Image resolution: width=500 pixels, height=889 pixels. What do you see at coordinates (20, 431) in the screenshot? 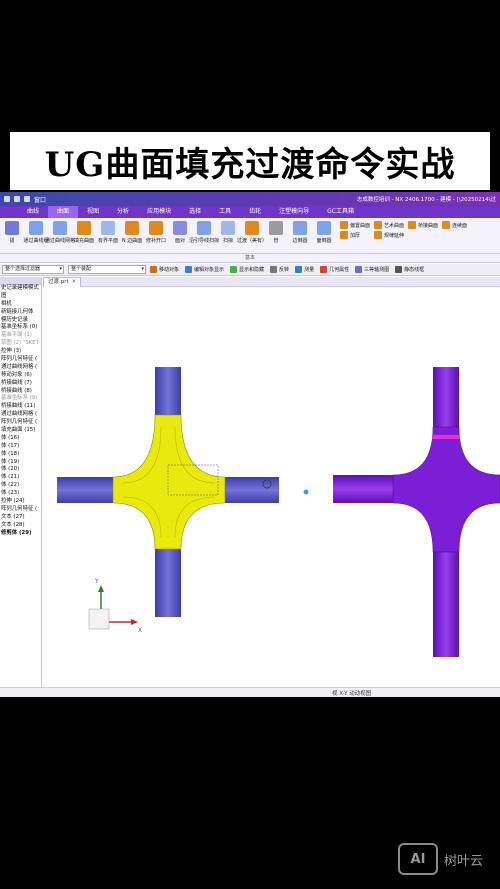
I see `navigator-row: 填充曲面 (15)` at bounding box center [20, 431].